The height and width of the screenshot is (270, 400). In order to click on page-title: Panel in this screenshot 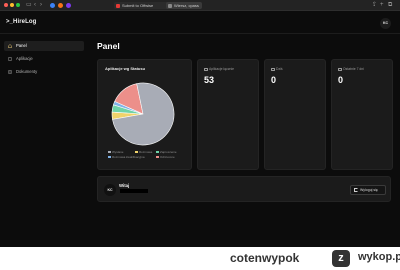, I will do `click(108, 46)`.